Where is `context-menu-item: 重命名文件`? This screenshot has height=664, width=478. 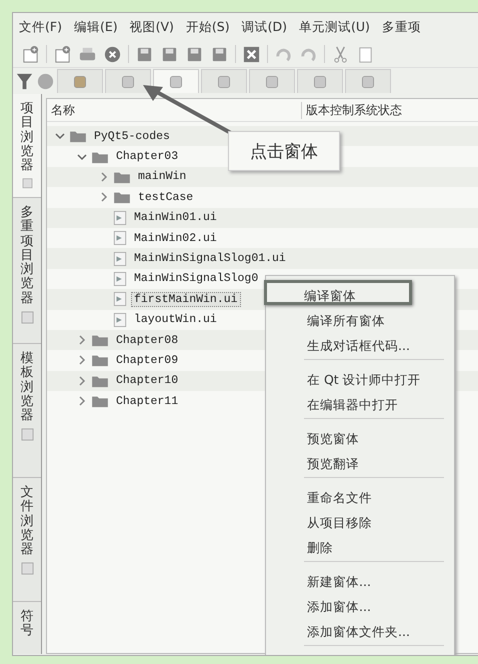
context-menu-item: 重命名文件 is located at coordinates (360, 494).